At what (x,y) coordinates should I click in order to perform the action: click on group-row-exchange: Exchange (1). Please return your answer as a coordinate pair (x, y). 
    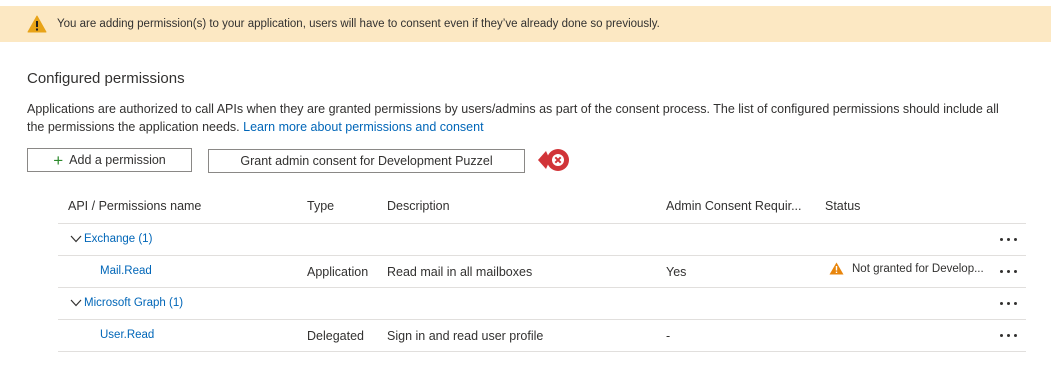
    Looking at the image, I should click on (111, 239).